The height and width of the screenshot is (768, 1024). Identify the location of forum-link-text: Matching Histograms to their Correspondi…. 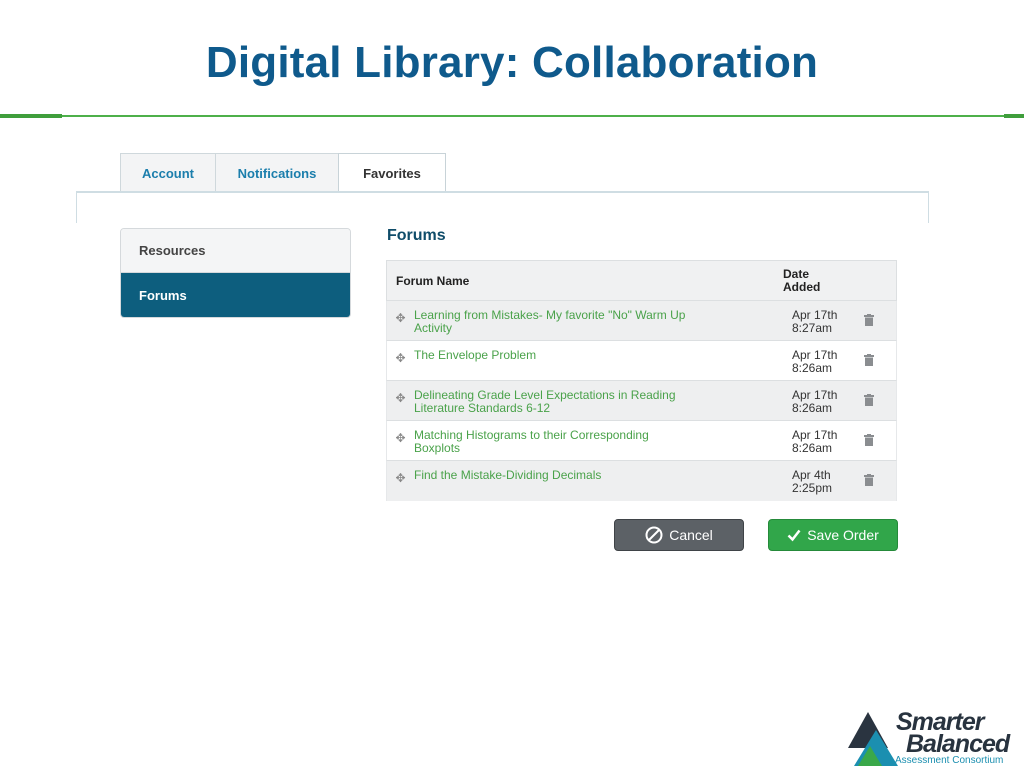
(531, 441).